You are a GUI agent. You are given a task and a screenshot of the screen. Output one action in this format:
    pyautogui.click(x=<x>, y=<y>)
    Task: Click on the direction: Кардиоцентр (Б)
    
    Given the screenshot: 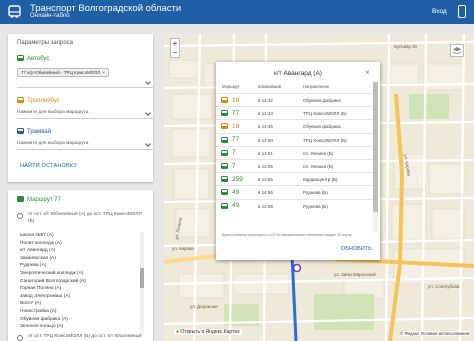 What is the action you would take?
    pyautogui.click(x=320, y=180)
    